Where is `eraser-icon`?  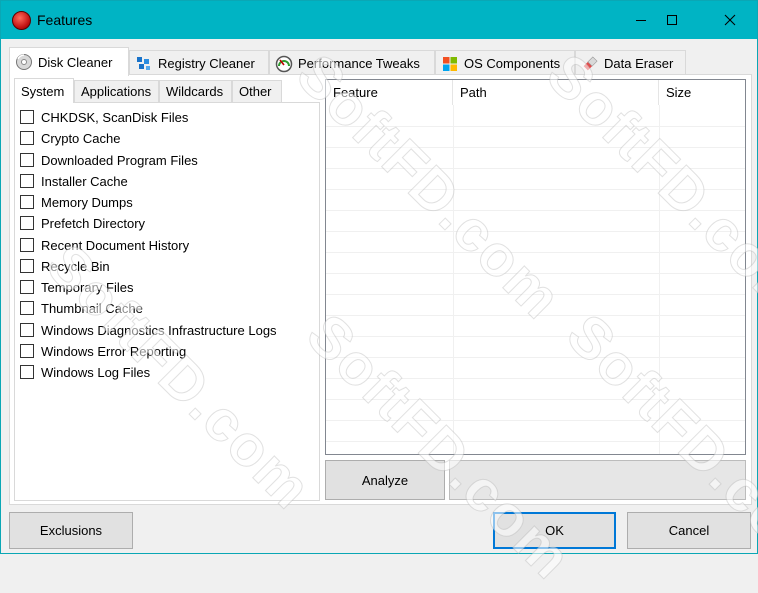 eraser-icon is located at coordinates (590, 63).